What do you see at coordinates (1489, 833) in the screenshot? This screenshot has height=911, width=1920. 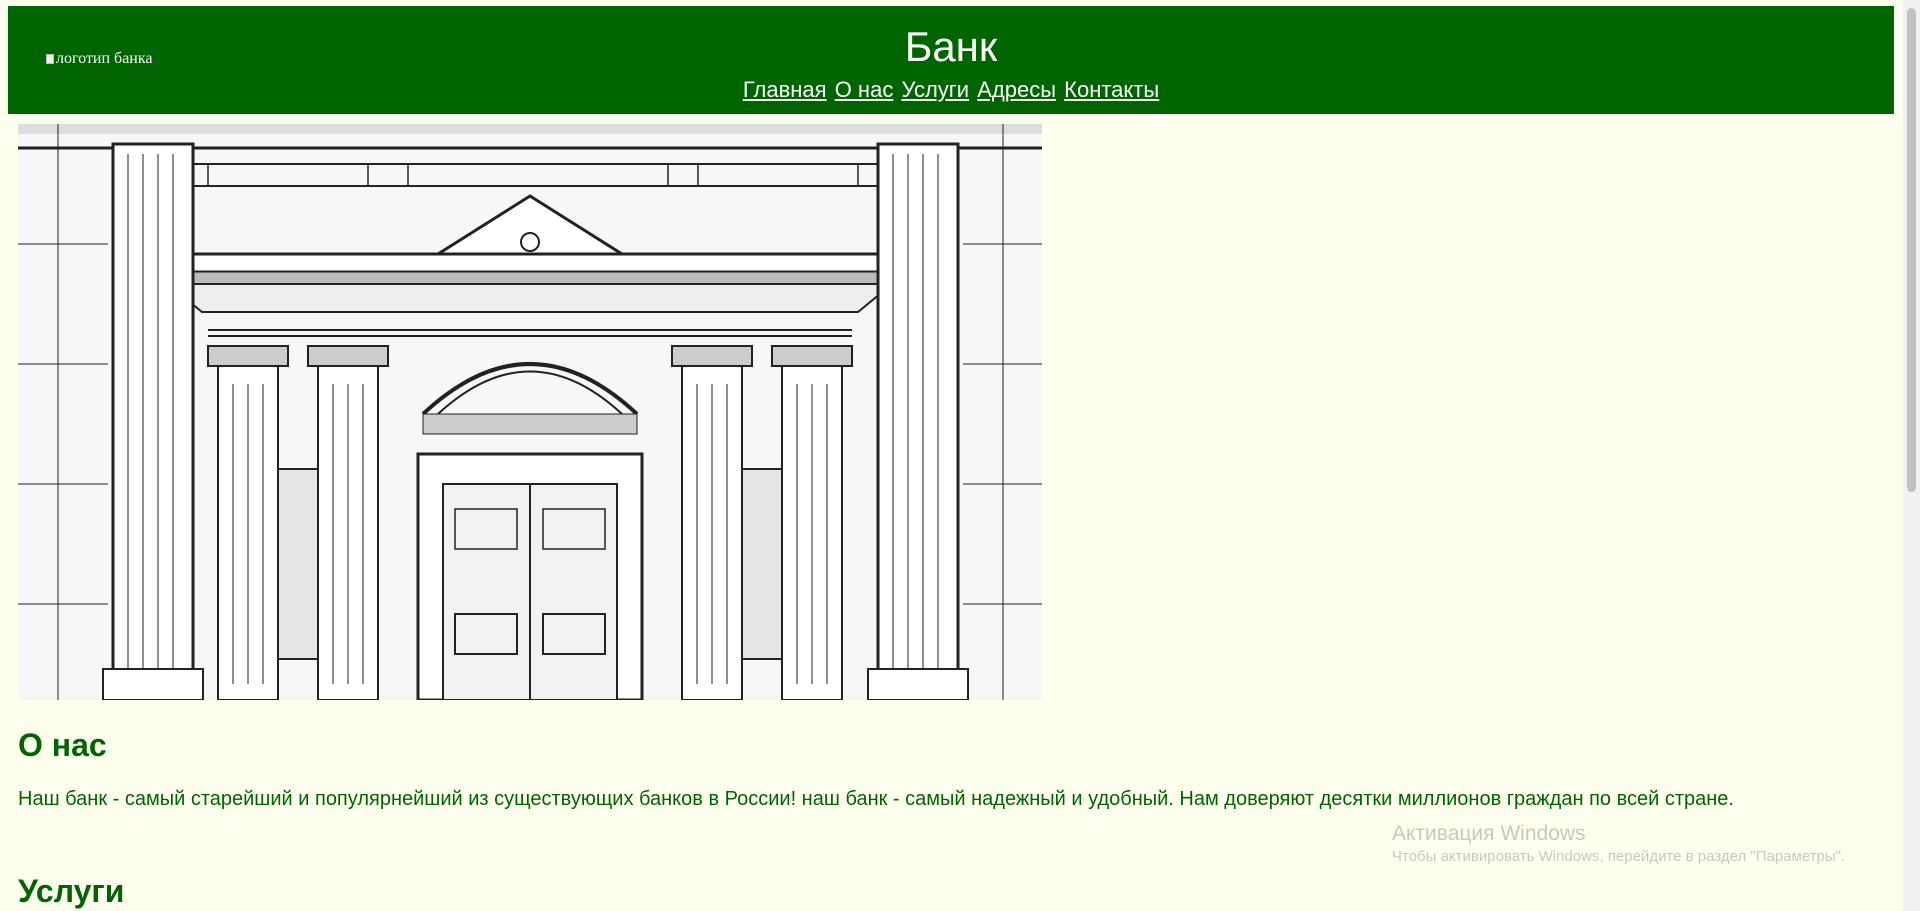 I see `watermark-title: Активация Windows` at bounding box center [1489, 833].